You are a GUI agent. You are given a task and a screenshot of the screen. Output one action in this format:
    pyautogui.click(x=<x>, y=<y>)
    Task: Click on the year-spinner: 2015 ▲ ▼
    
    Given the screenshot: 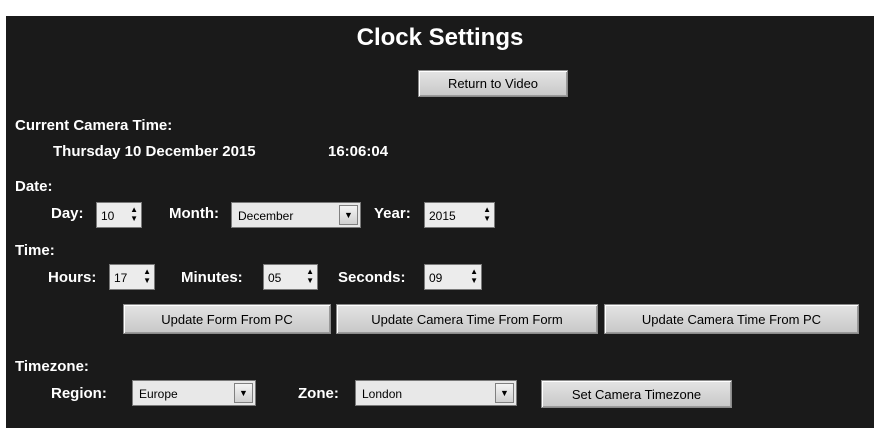 What is the action you would take?
    pyautogui.click(x=459, y=215)
    